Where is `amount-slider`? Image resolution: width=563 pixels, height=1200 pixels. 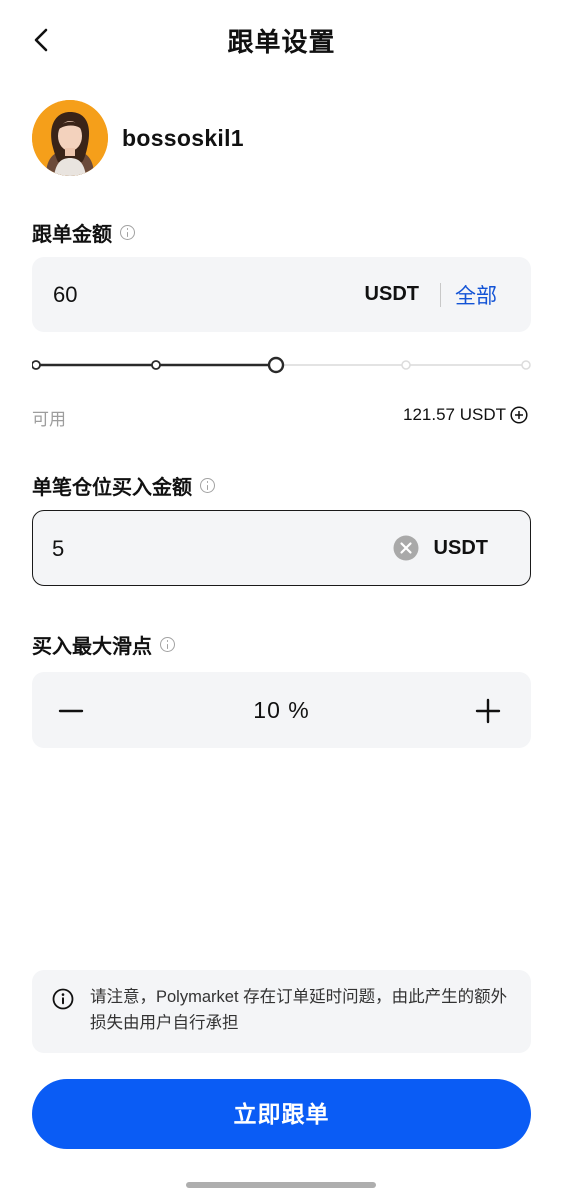
amount-slider is located at coordinates (281, 365).